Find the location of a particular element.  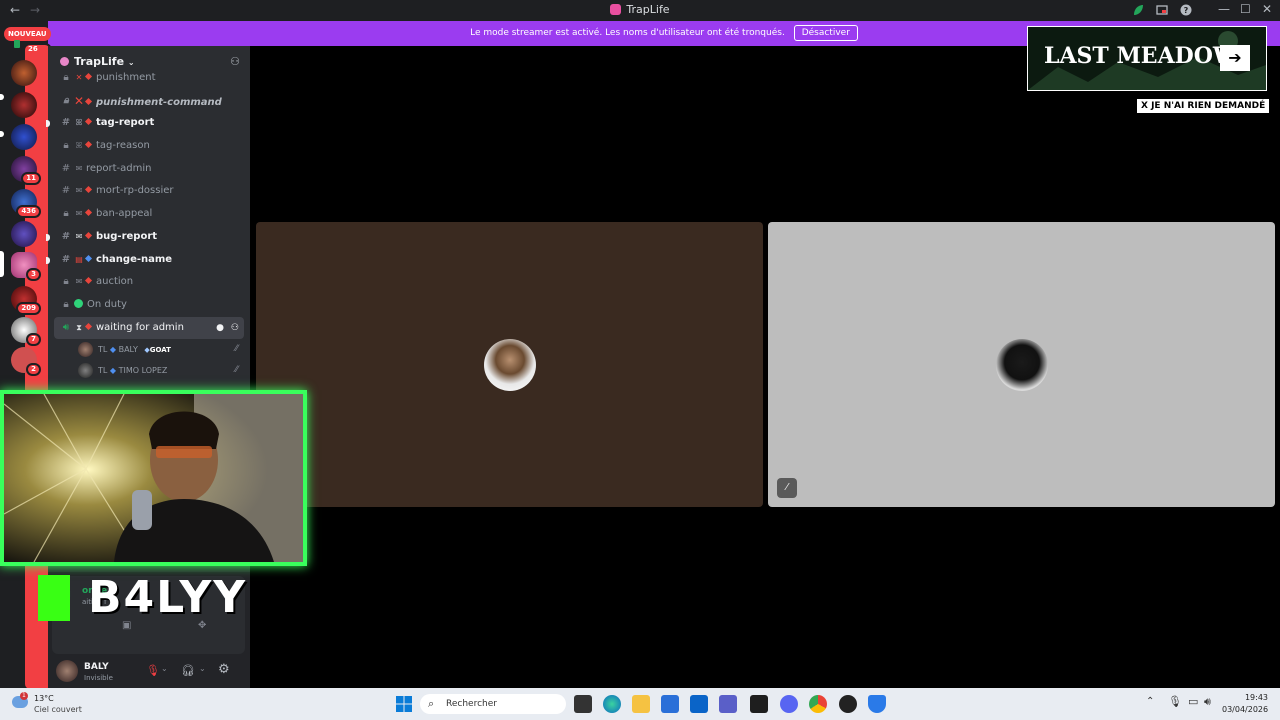

file-explorer-icon is located at coordinates (641, 704).